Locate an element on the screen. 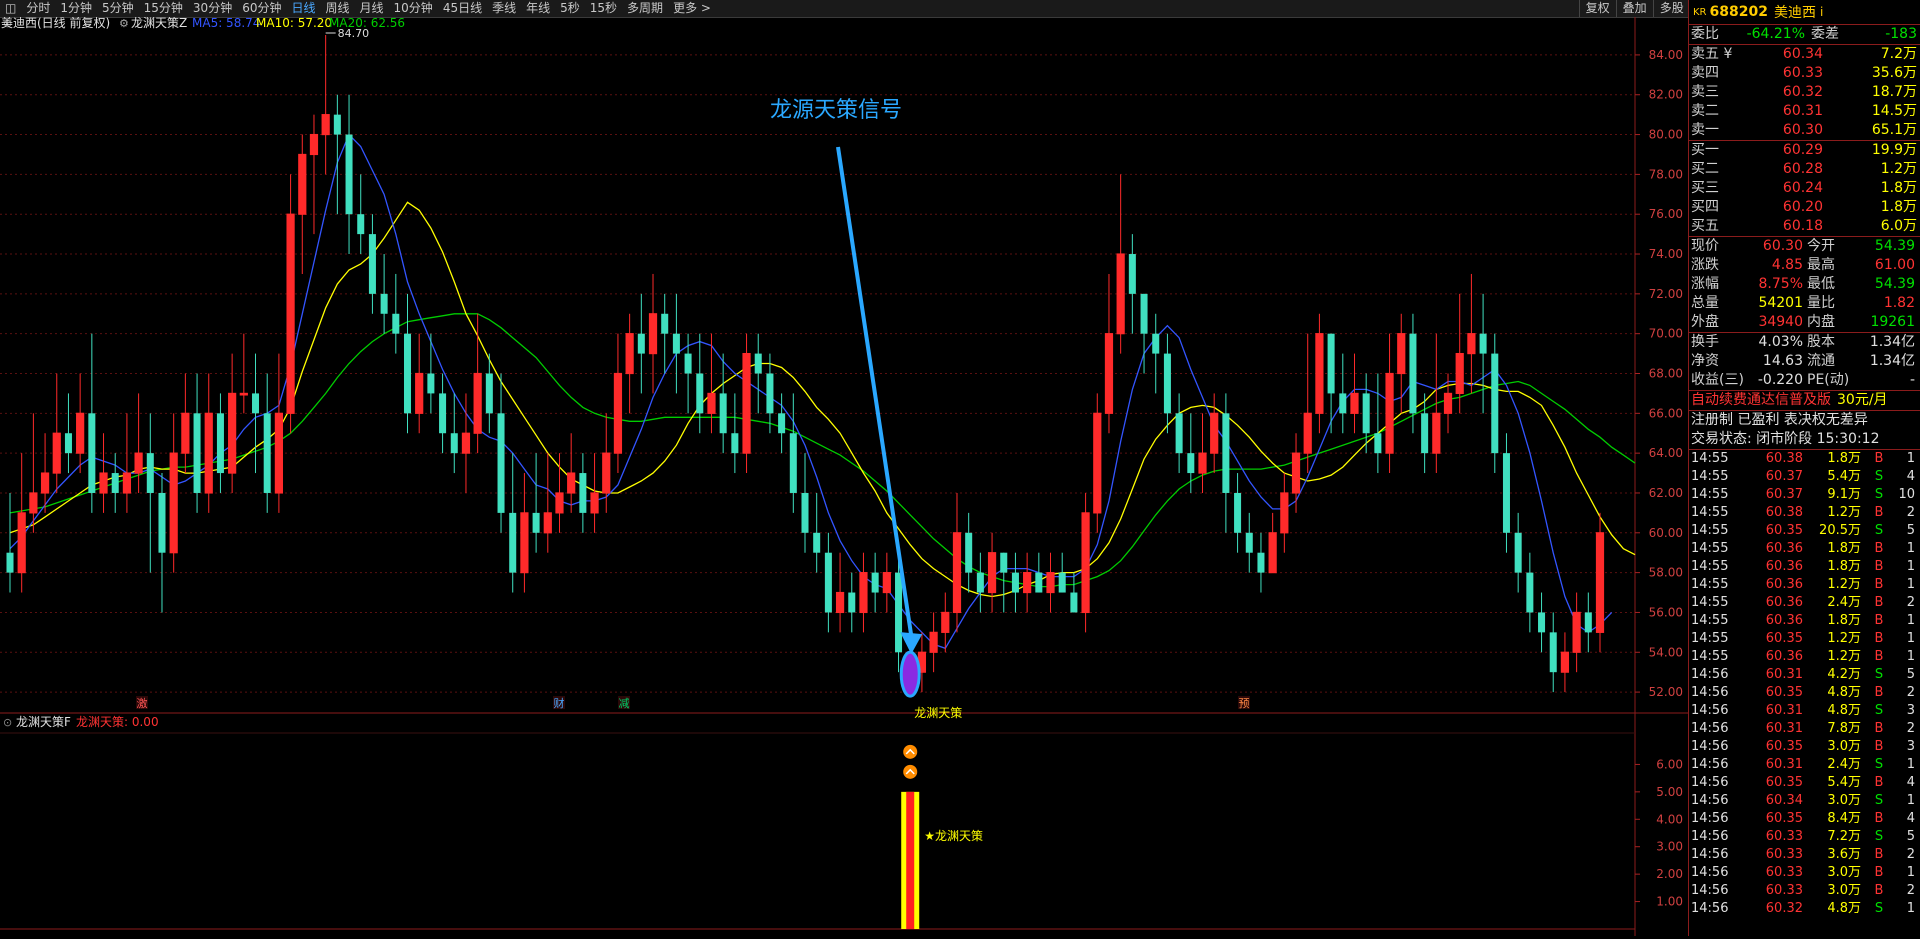  period-tab: 15分钟 is located at coordinates (163, 8).